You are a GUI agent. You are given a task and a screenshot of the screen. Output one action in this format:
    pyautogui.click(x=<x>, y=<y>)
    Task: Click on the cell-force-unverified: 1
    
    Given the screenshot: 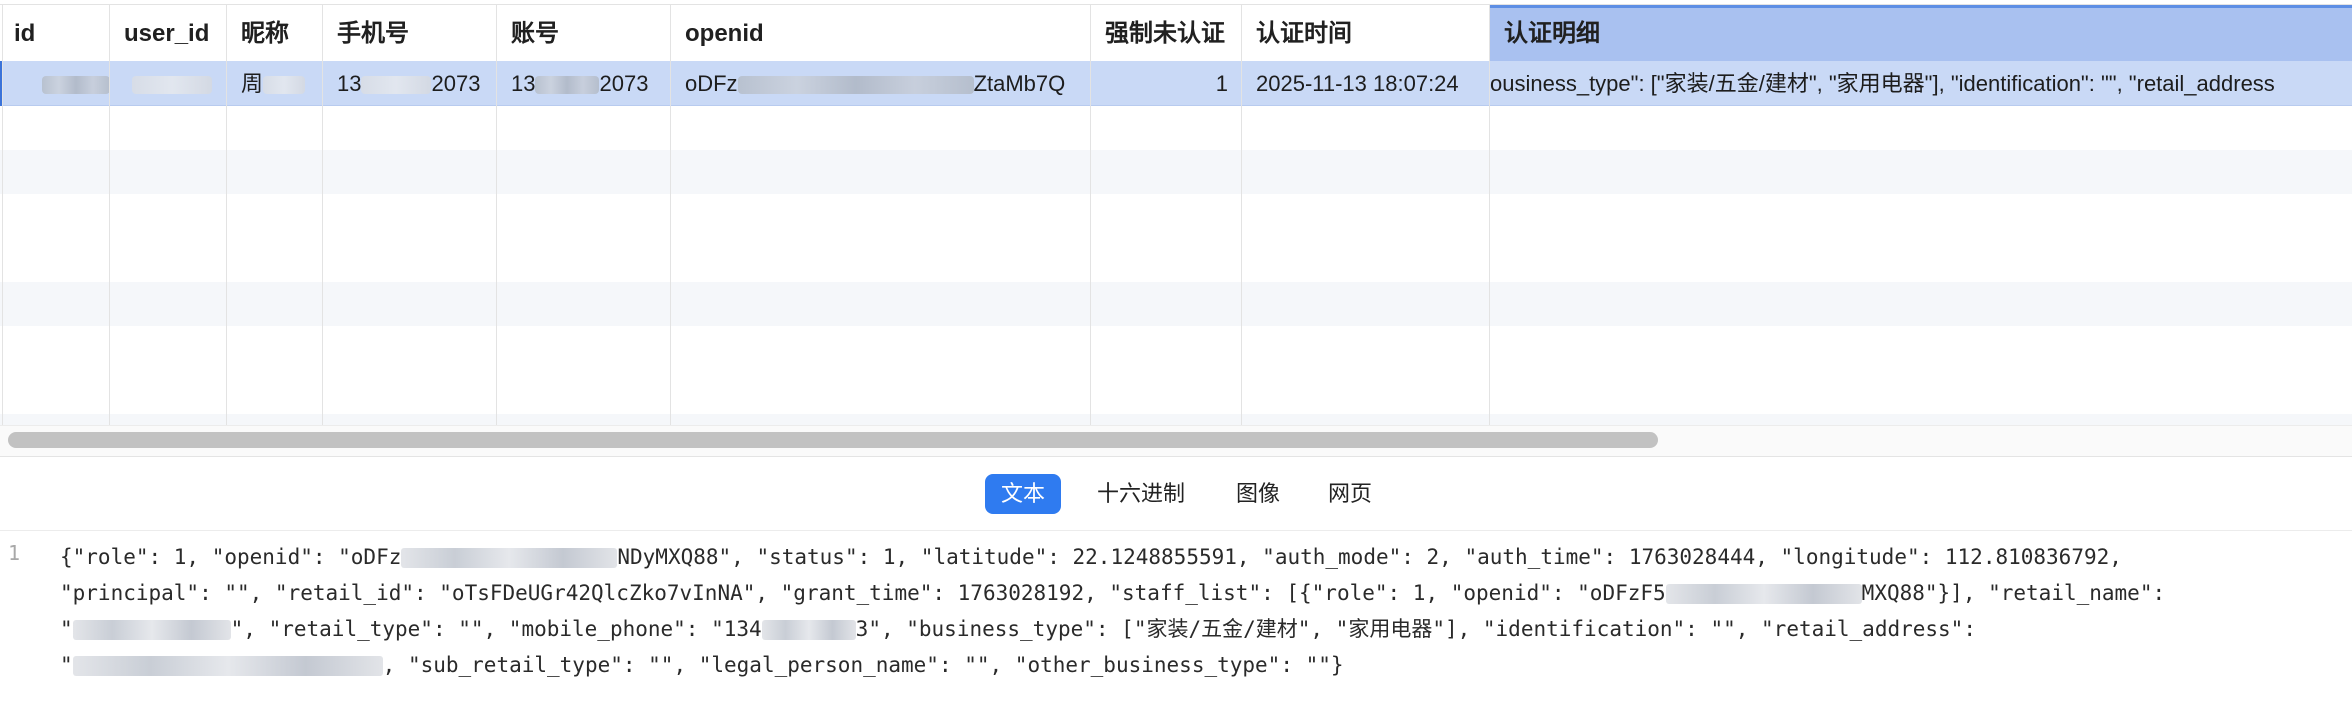 What is the action you would take?
    pyautogui.click(x=1166, y=83)
    